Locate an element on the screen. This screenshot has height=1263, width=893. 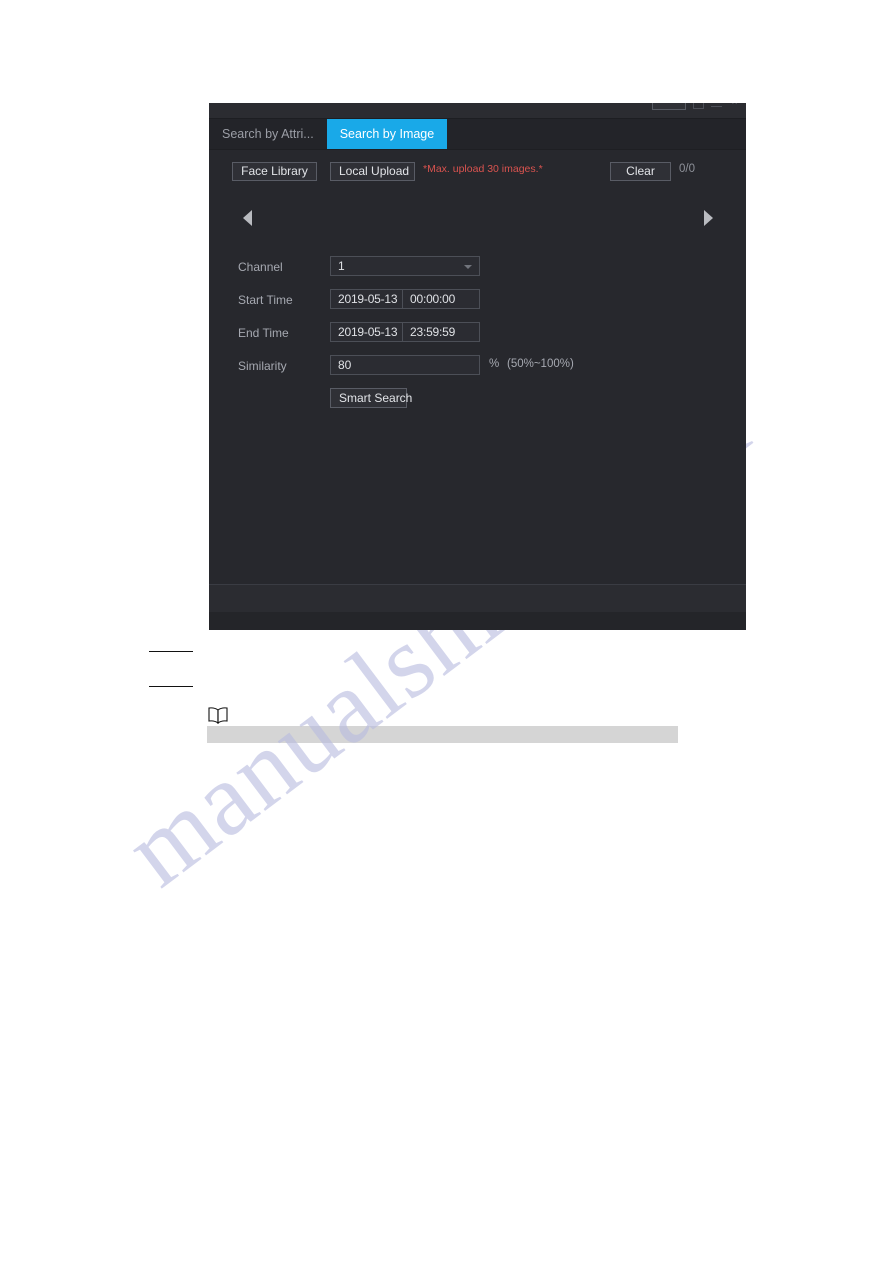
start-time-value: 00:00:00 is located at coordinates (429, 299).